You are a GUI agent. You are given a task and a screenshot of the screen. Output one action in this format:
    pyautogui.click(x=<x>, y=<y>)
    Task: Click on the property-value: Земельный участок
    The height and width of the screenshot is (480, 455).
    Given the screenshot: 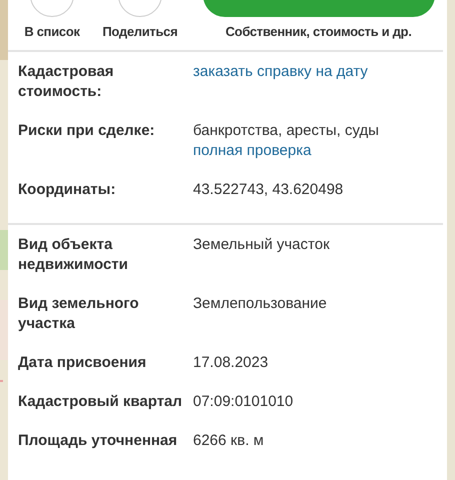 What is the action you would take?
    pyautogui.click(x=262, y=245)
    